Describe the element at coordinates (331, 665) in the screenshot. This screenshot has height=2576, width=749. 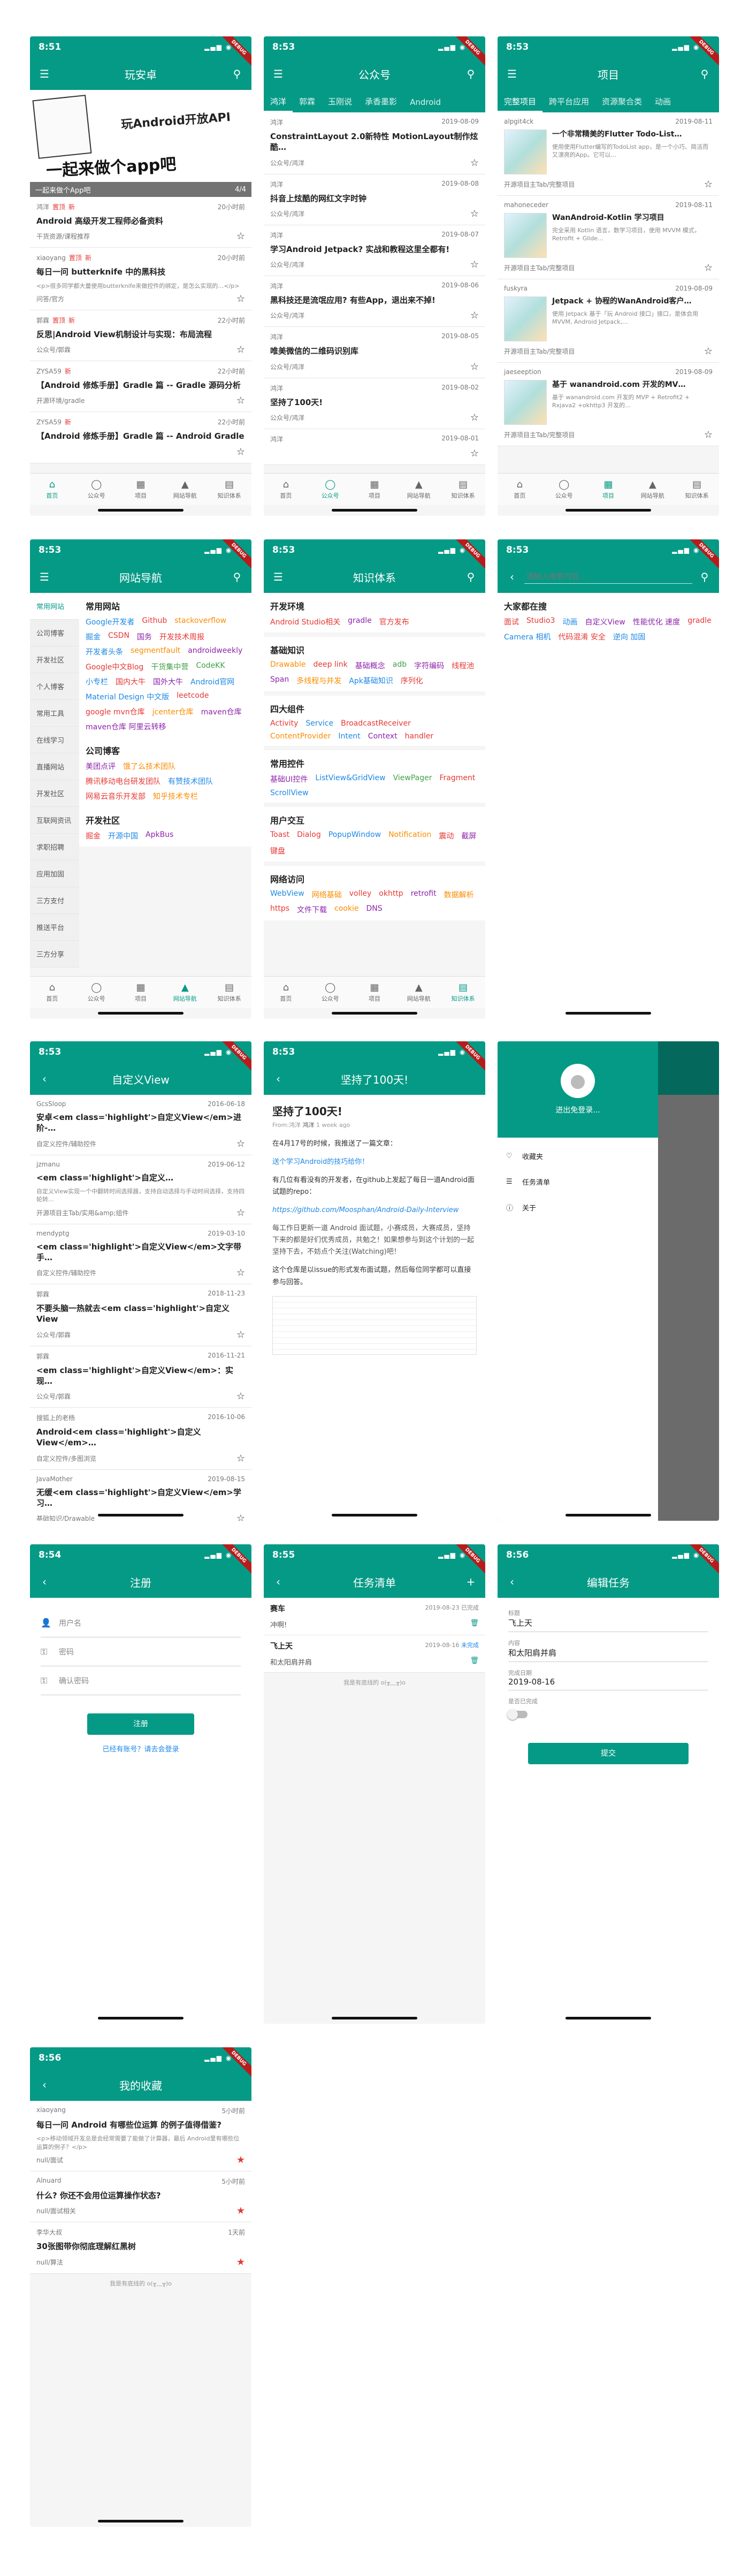
I see `topic-link: deep link` at that location.